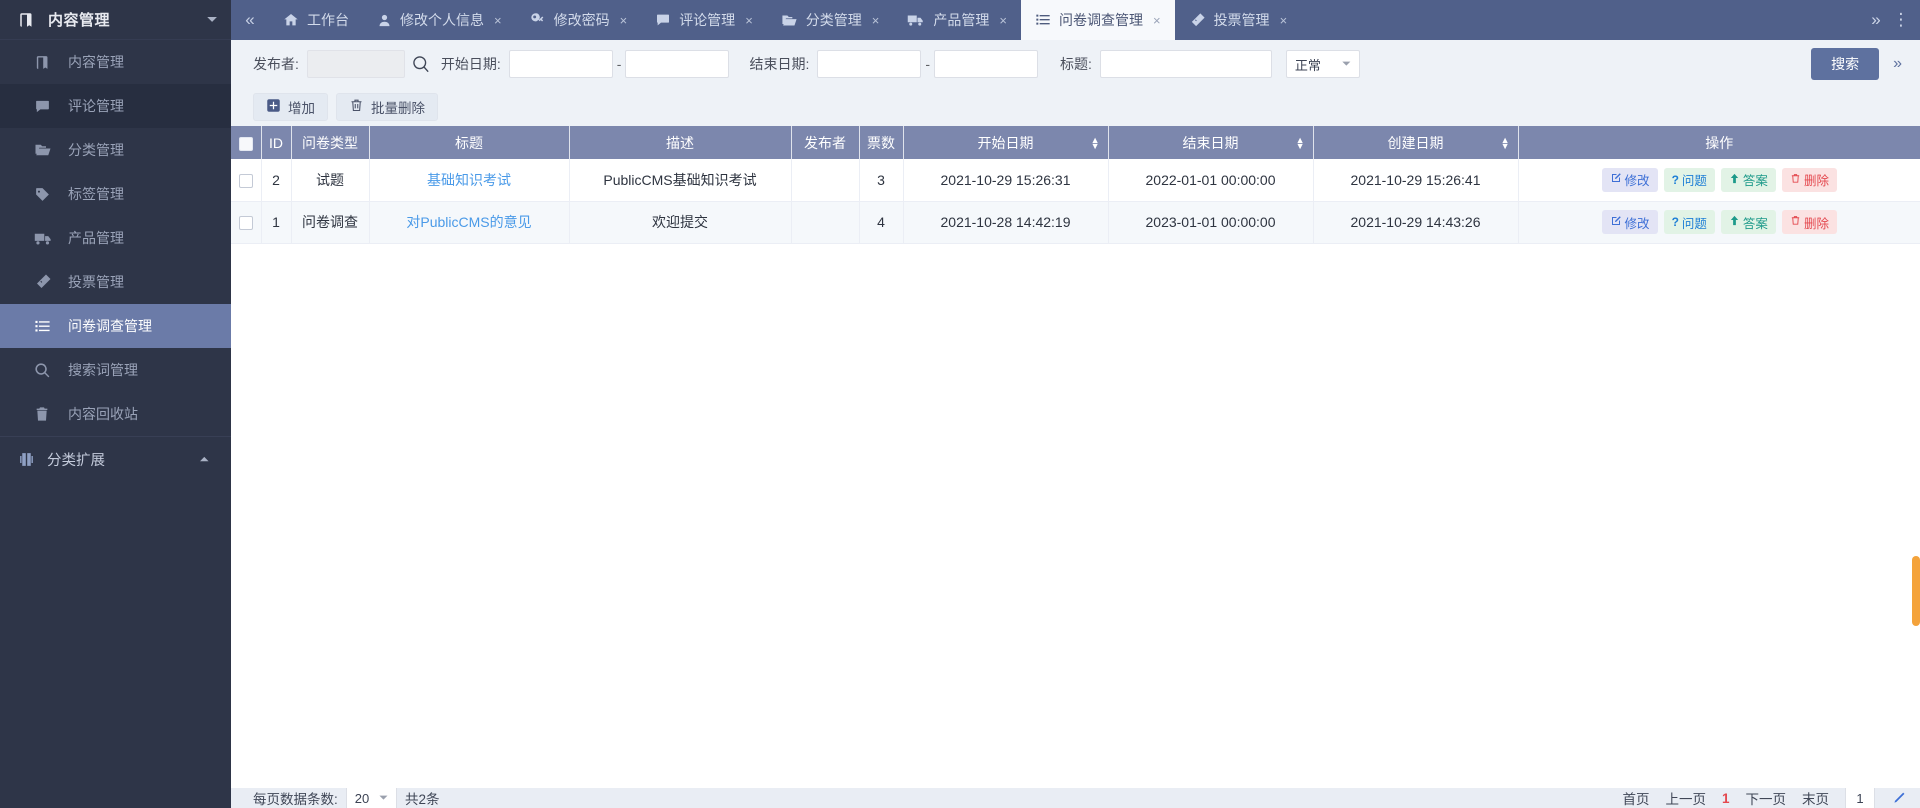 The width and height of the screenshot is (1920, 808). I want to click on col-type: 问卷类型, so click(330, 142).